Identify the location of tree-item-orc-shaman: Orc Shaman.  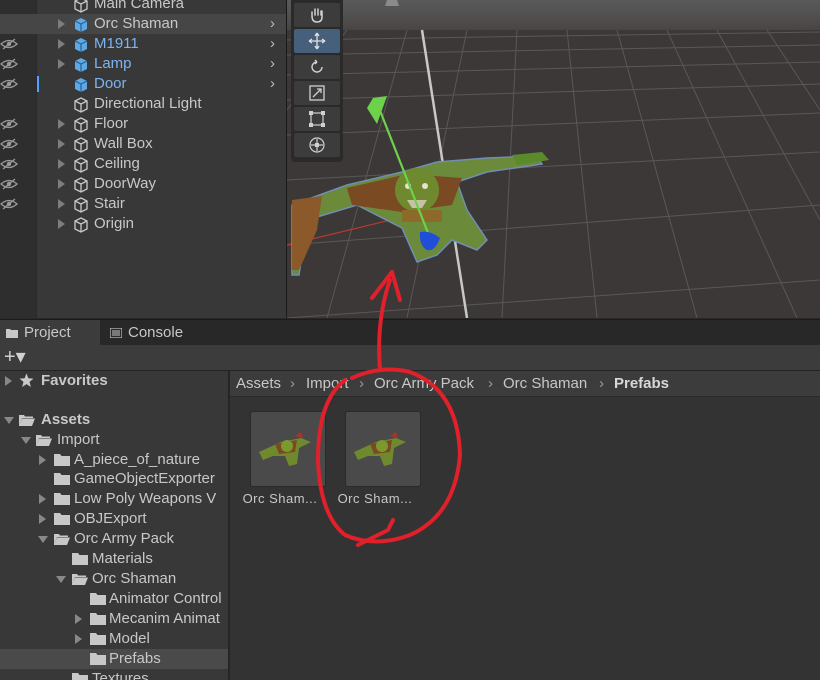
(114, 579).